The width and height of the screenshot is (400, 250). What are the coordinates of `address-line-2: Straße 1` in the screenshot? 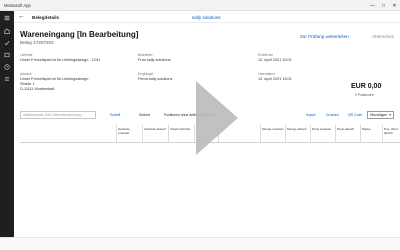 It's located at (27, 84).